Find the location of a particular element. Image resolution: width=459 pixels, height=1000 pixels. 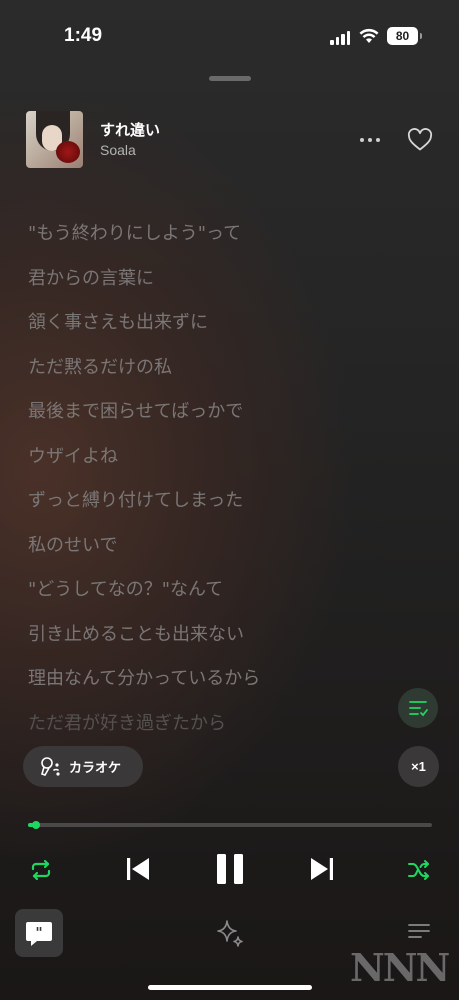

lyric-line: 引き止めることも出来ない is located at coordinates (228, 645).